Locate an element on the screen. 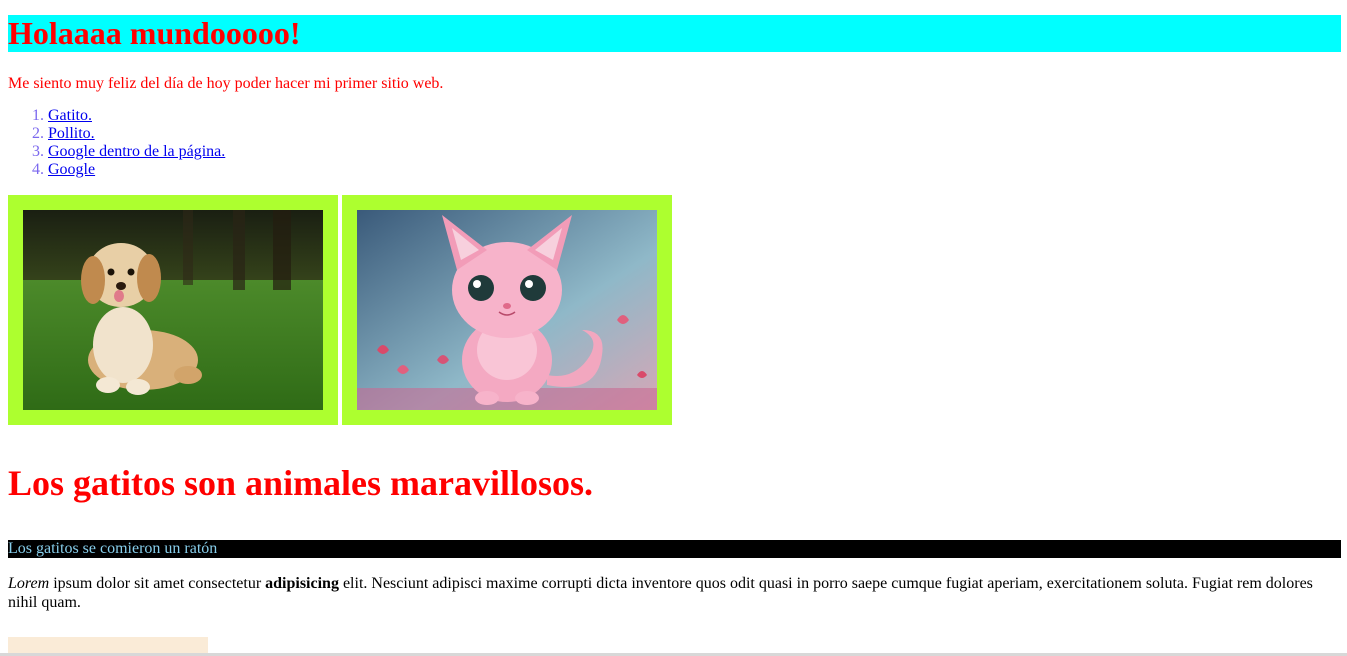 The height and width of the screenshot is (656, 1347). kitten-image is located at coordinates (507, 310).